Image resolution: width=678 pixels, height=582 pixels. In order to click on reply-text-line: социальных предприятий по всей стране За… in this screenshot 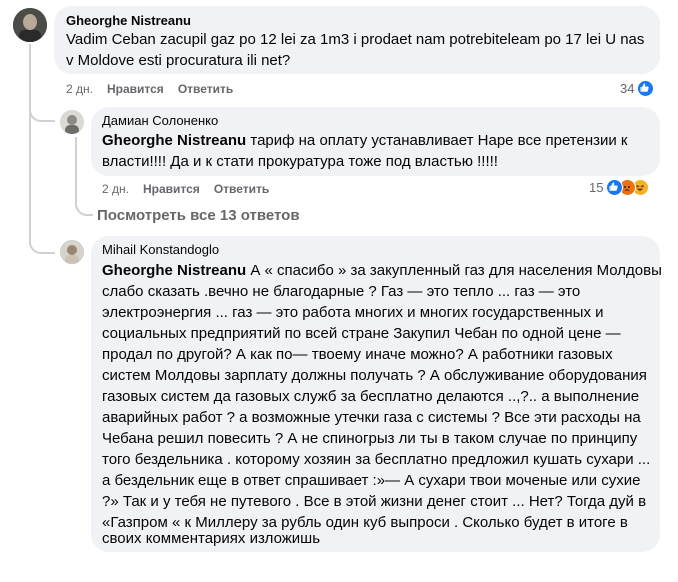, I will do `click(361, 333)`.